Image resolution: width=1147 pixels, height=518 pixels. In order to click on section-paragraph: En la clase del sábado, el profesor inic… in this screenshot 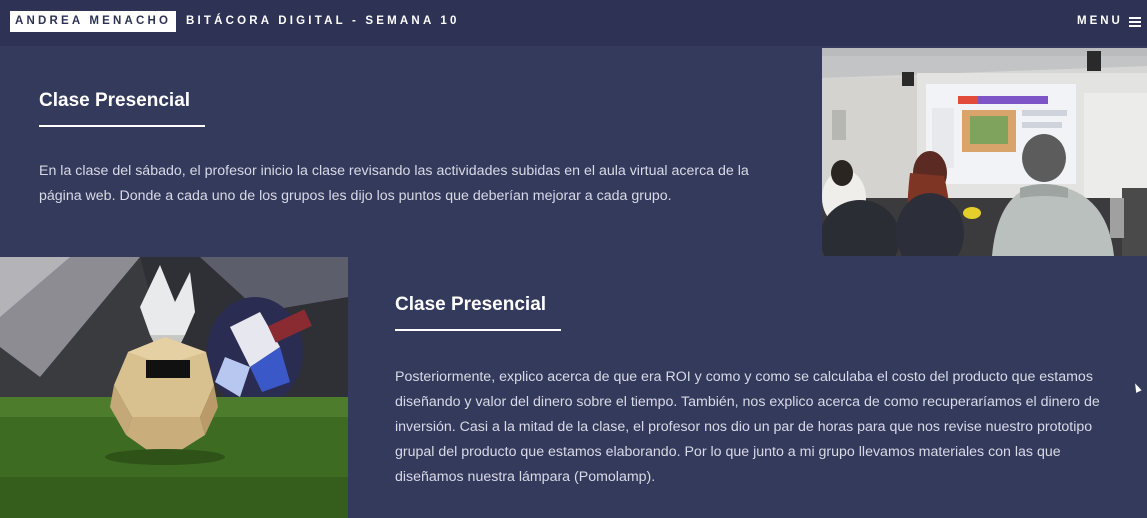, I will do `click(394, 183)`.